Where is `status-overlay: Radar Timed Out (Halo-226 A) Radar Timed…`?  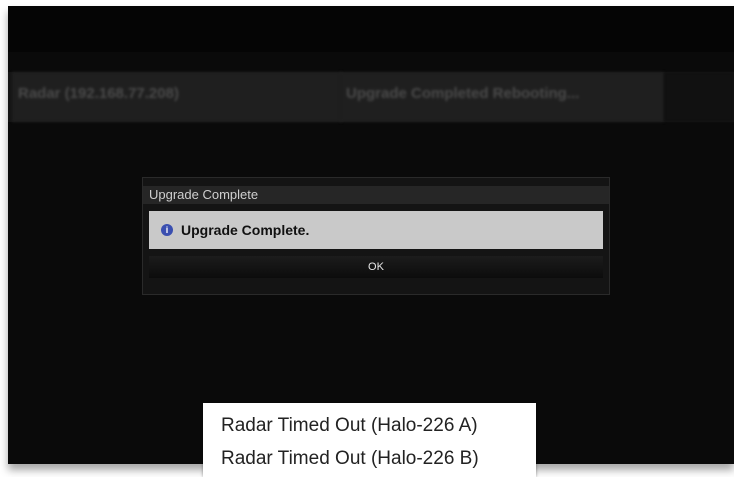
status-overlay: Radar Timed Out (Halo-226 A) Radar Timed… is located at coordinates (369, 440).